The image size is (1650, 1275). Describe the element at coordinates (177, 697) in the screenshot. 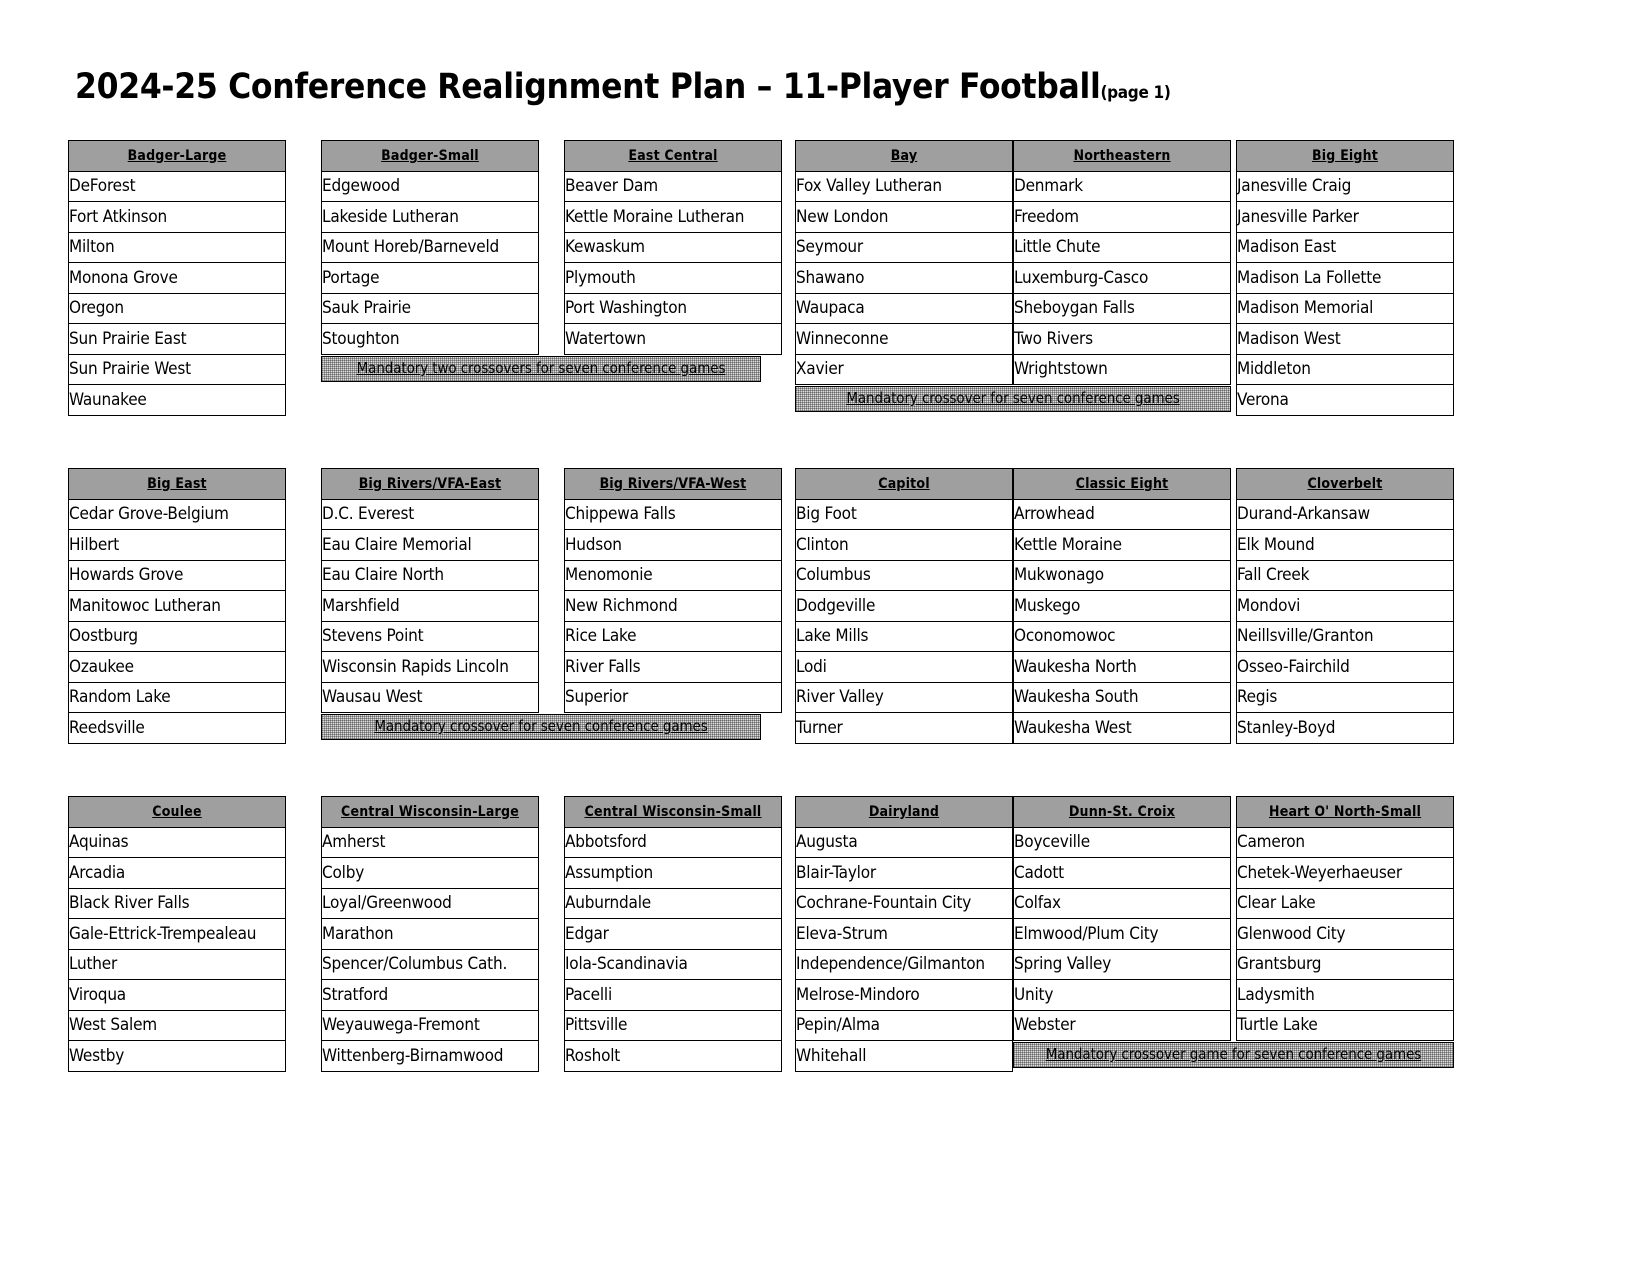

I see `table-row: Random Lake` at that location.